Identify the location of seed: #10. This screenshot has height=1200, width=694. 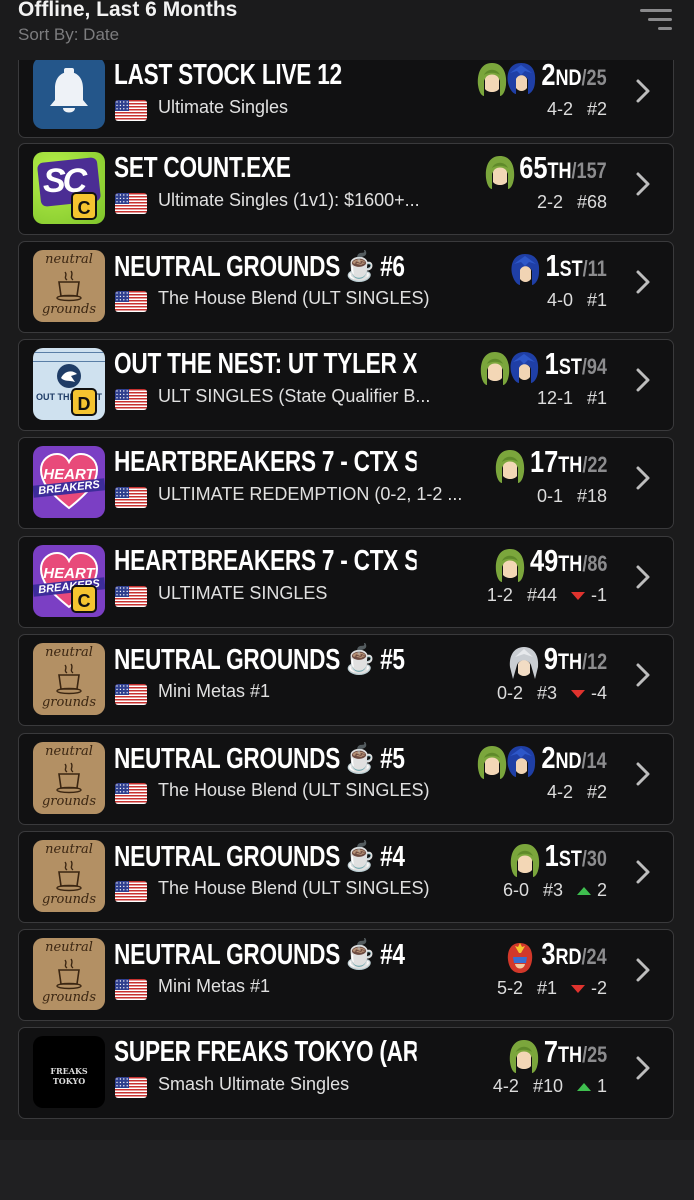
(547, 1086).